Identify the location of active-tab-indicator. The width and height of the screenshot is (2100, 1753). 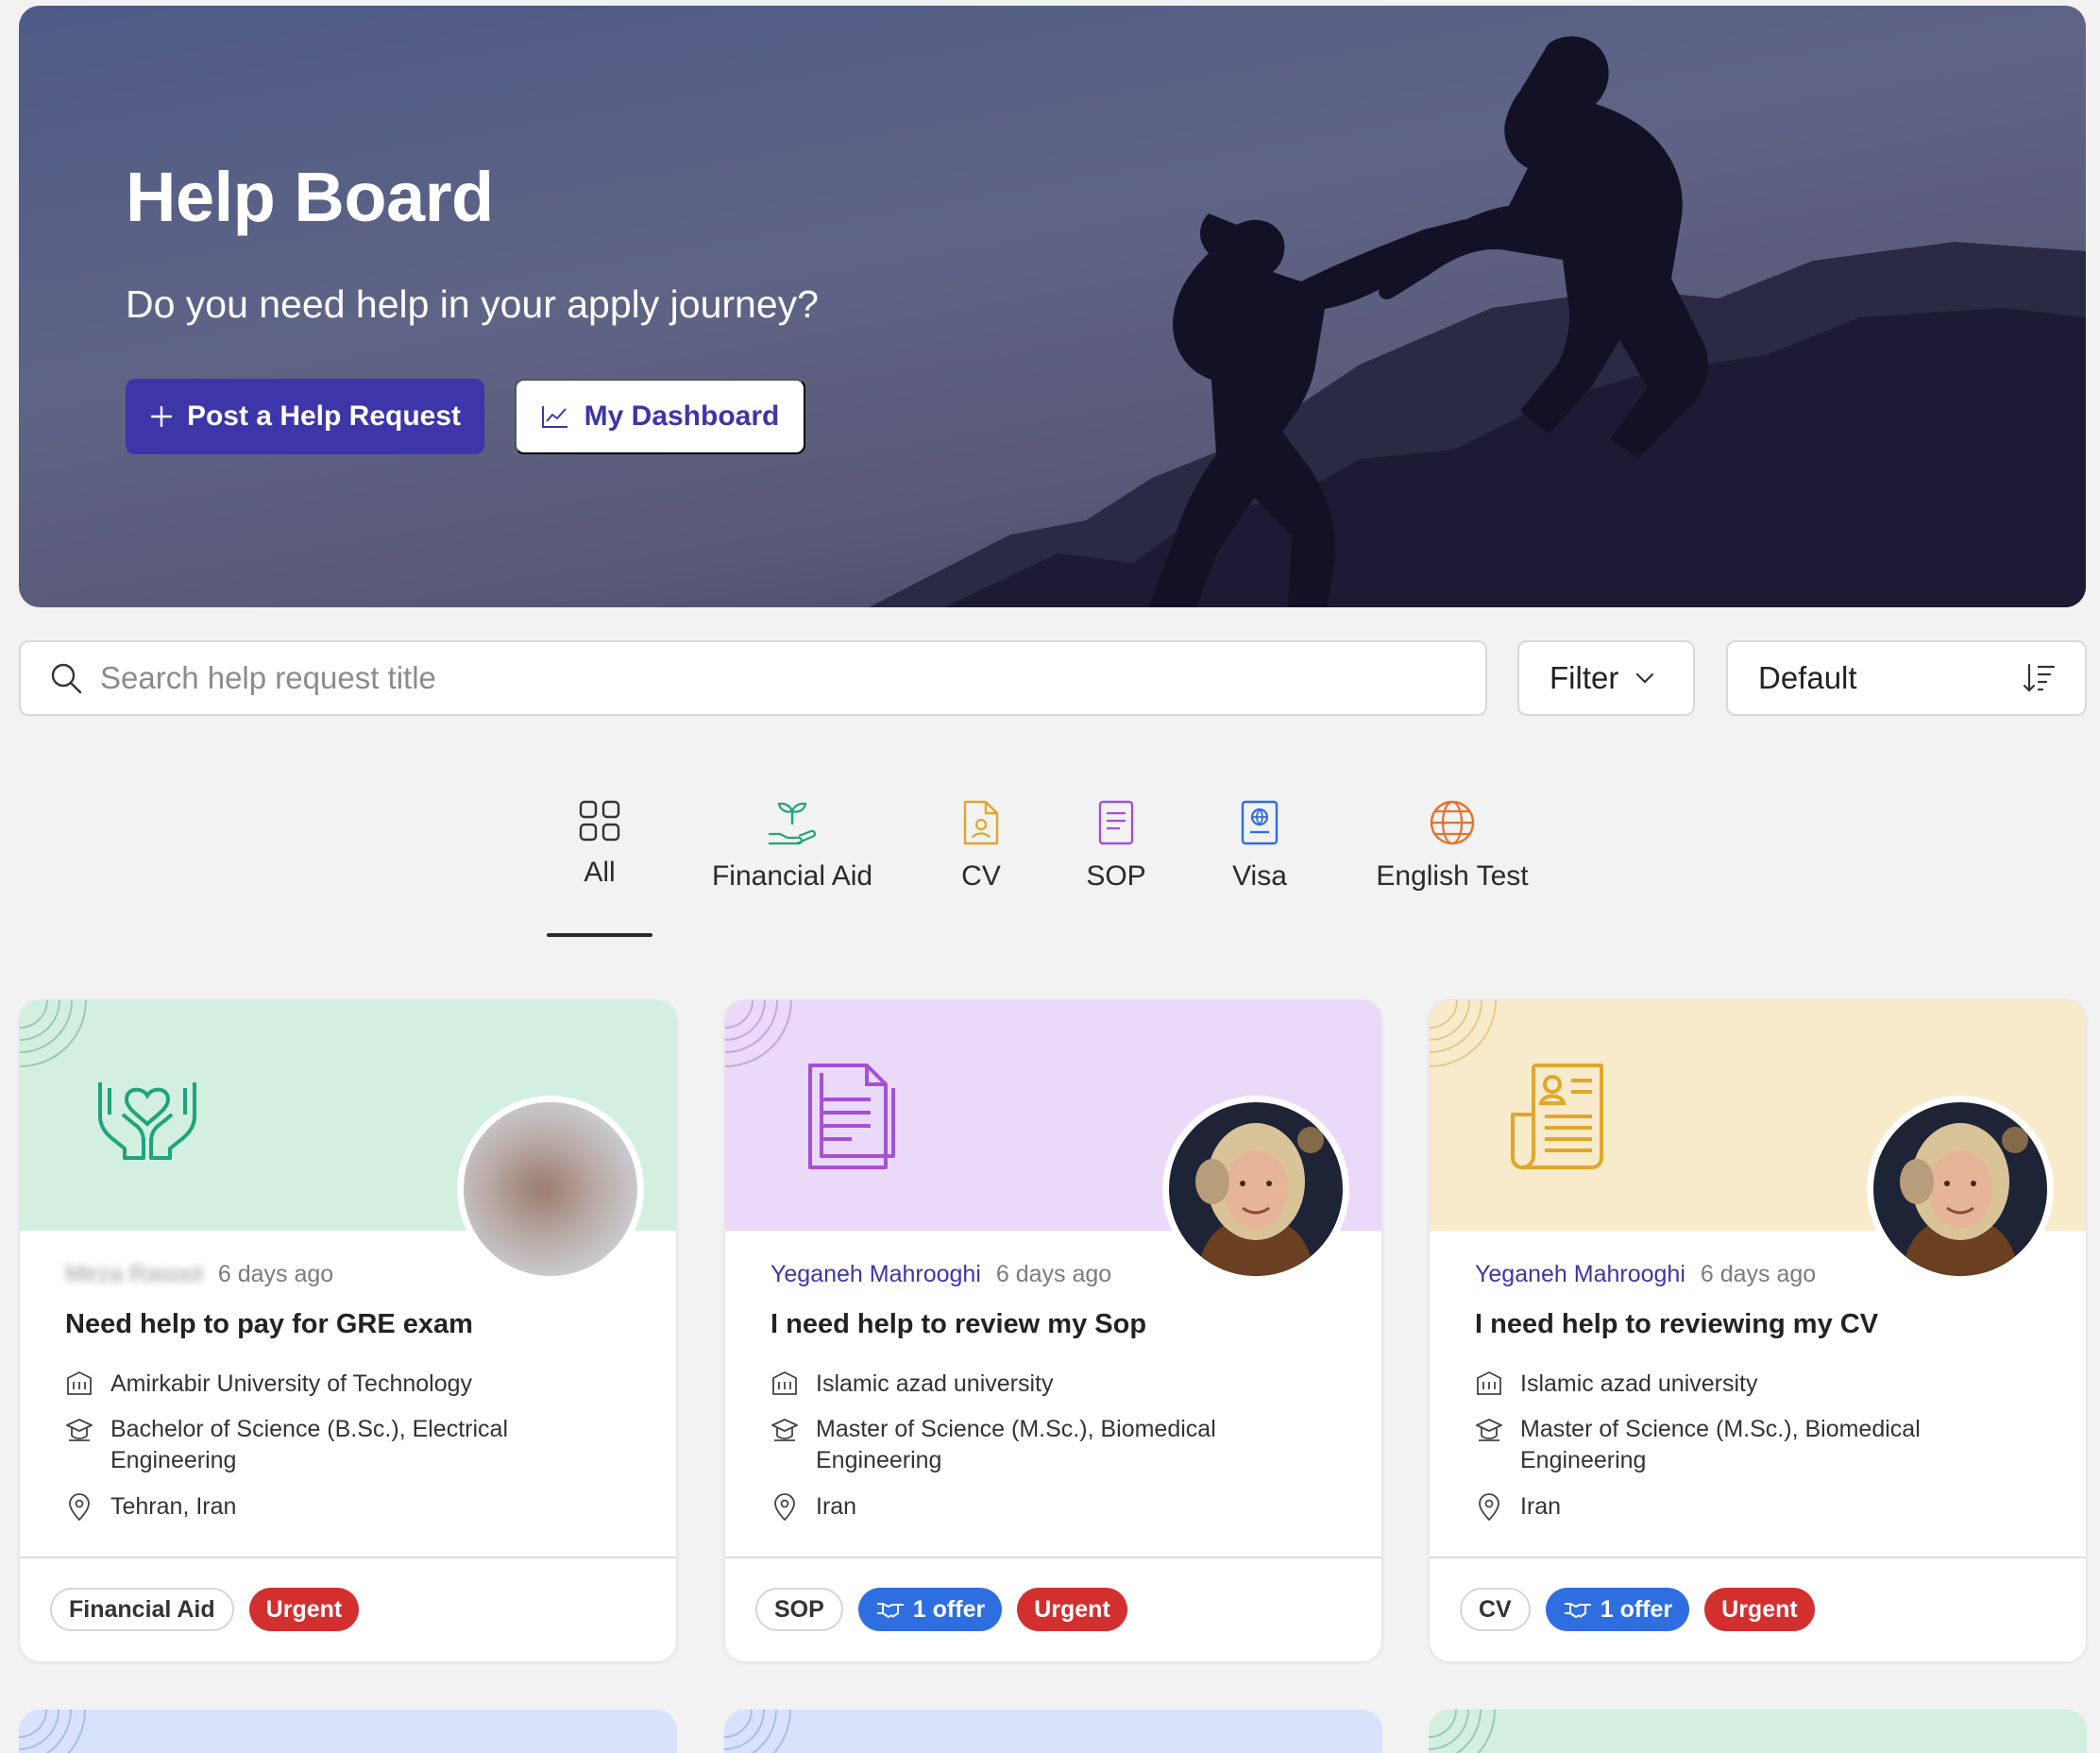
(599, 935).